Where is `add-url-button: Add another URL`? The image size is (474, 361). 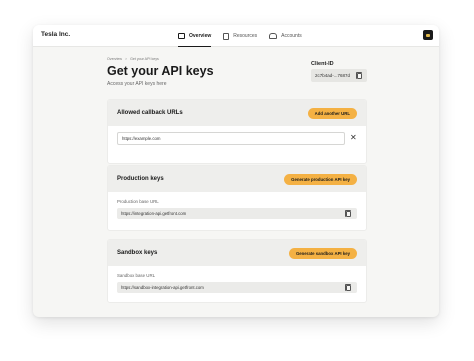
add-url-button: Add another URL is located at coordinates (332, 113).